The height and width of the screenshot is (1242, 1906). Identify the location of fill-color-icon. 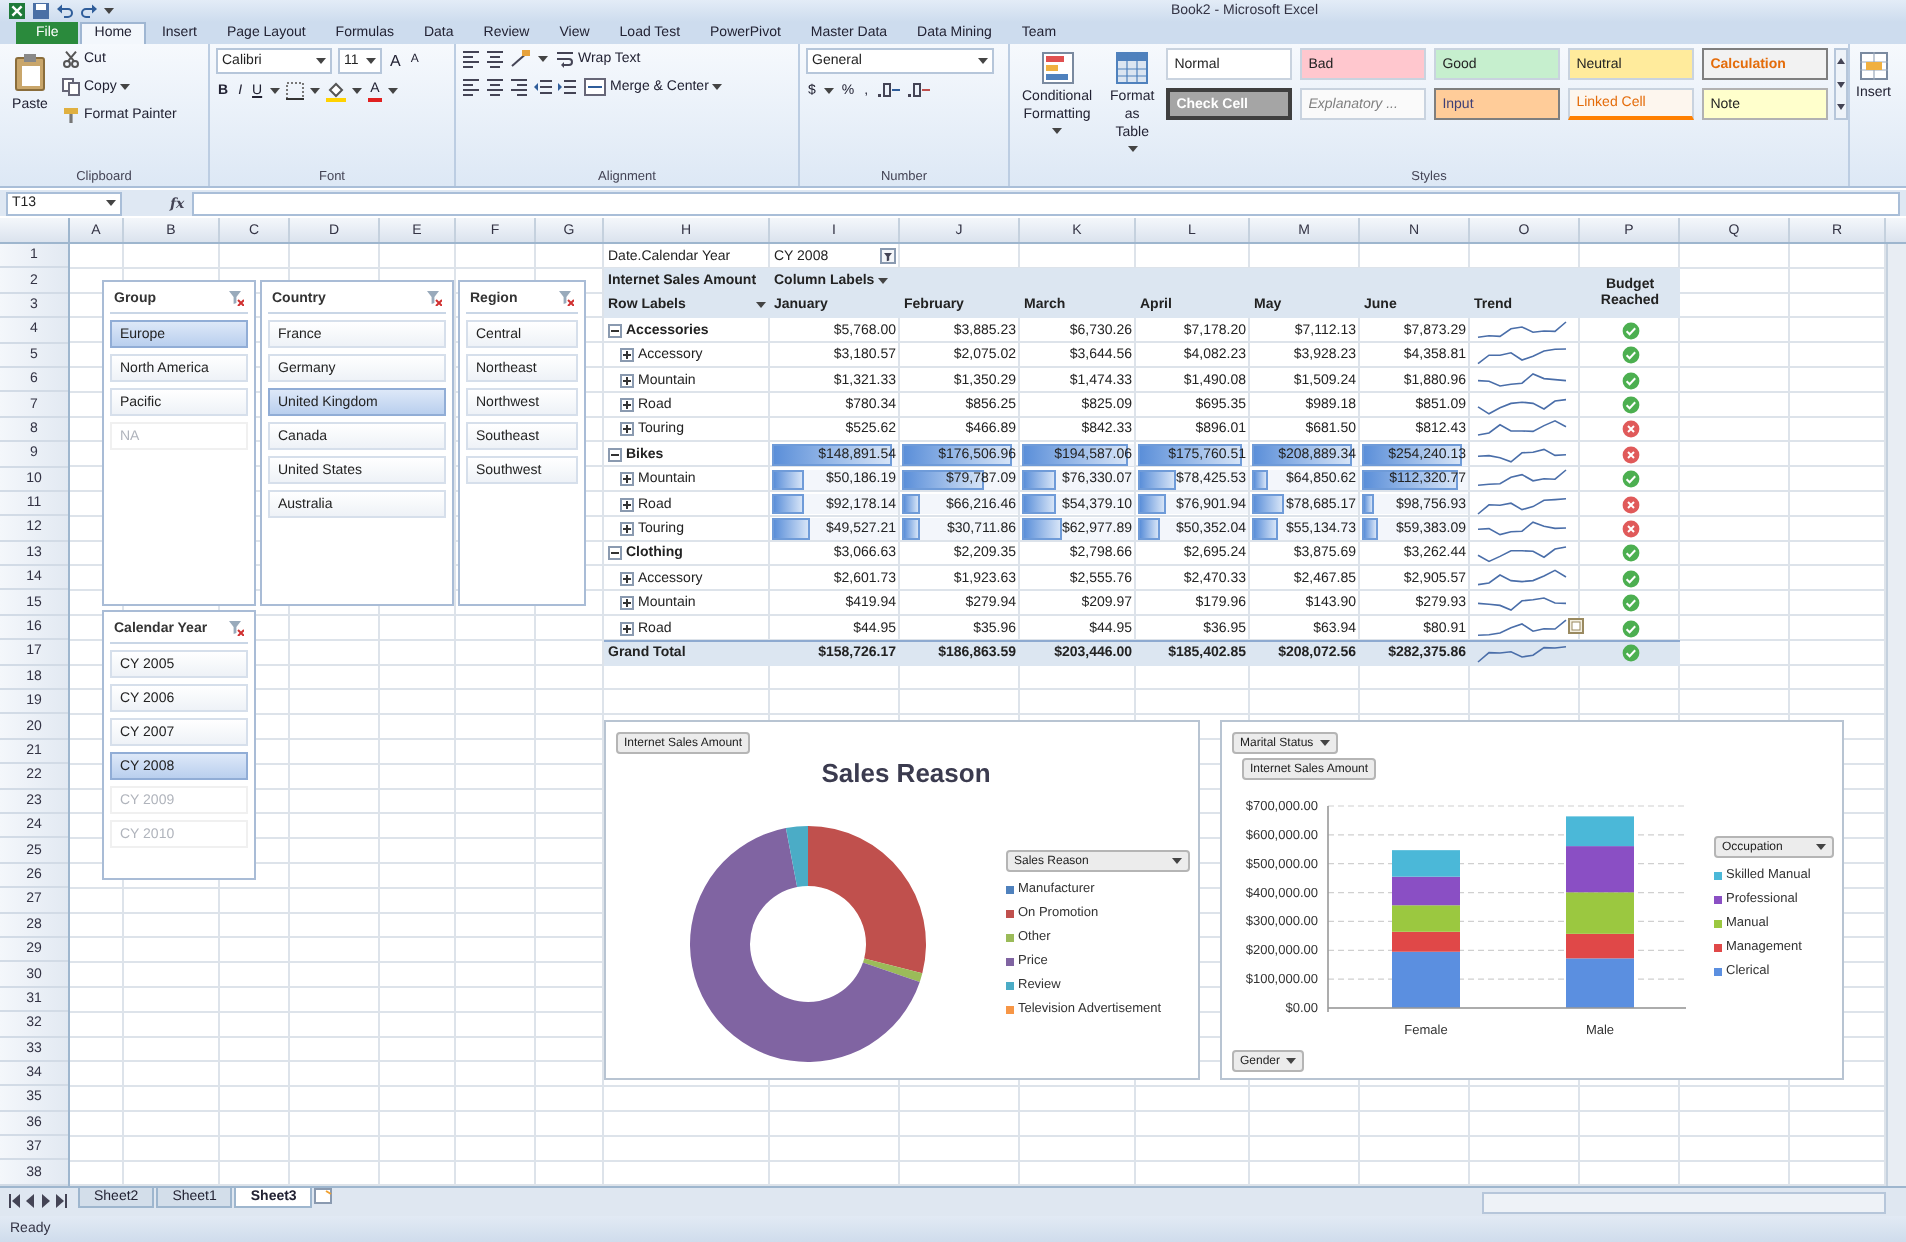
(336, 91).